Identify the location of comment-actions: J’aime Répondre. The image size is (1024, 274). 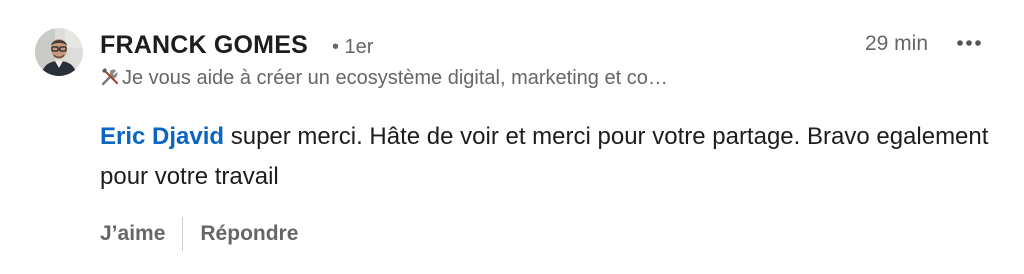
(199, 234).